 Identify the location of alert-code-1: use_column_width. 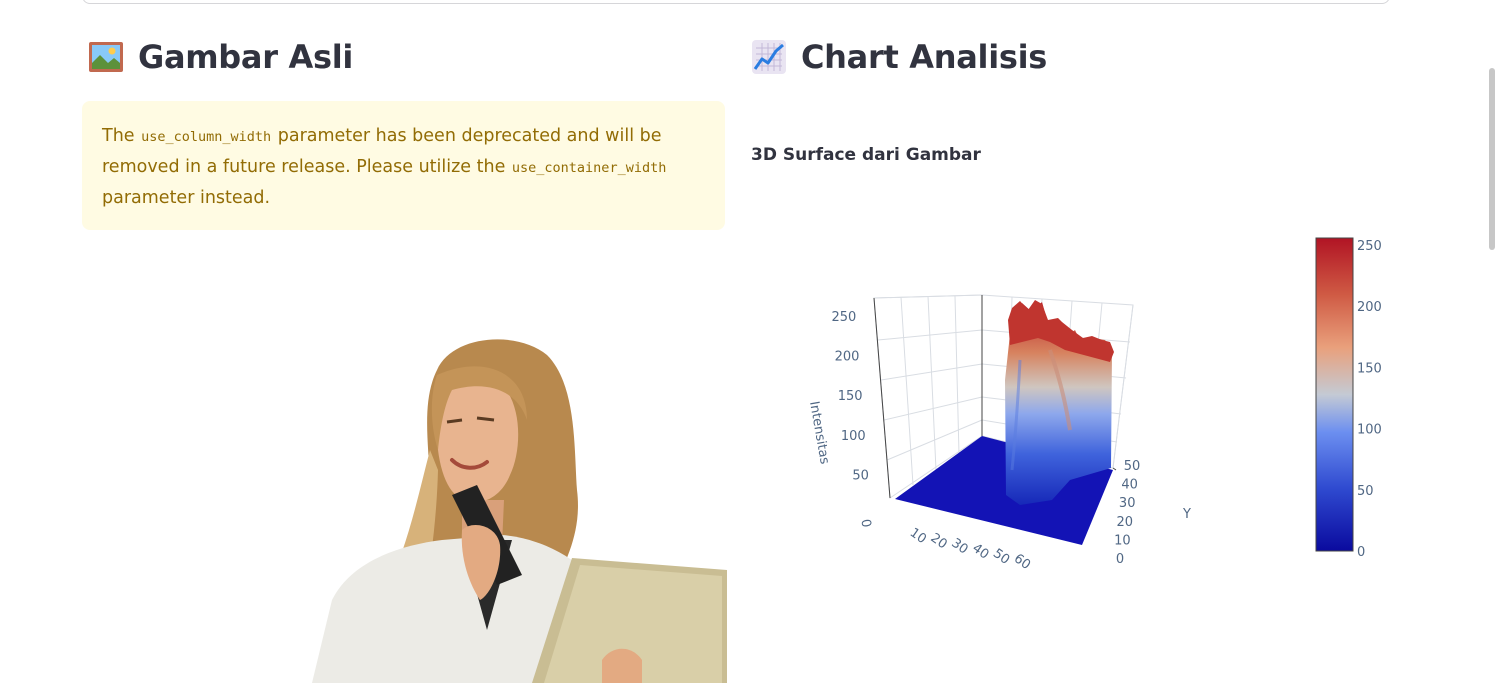
(206, 137).